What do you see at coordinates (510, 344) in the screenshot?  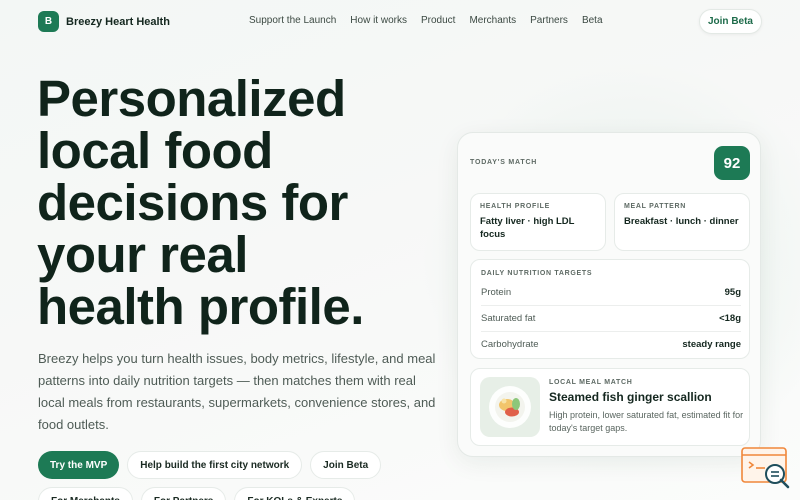 I see `target-name: Carbohydrate` at bounding box center [510, 344].